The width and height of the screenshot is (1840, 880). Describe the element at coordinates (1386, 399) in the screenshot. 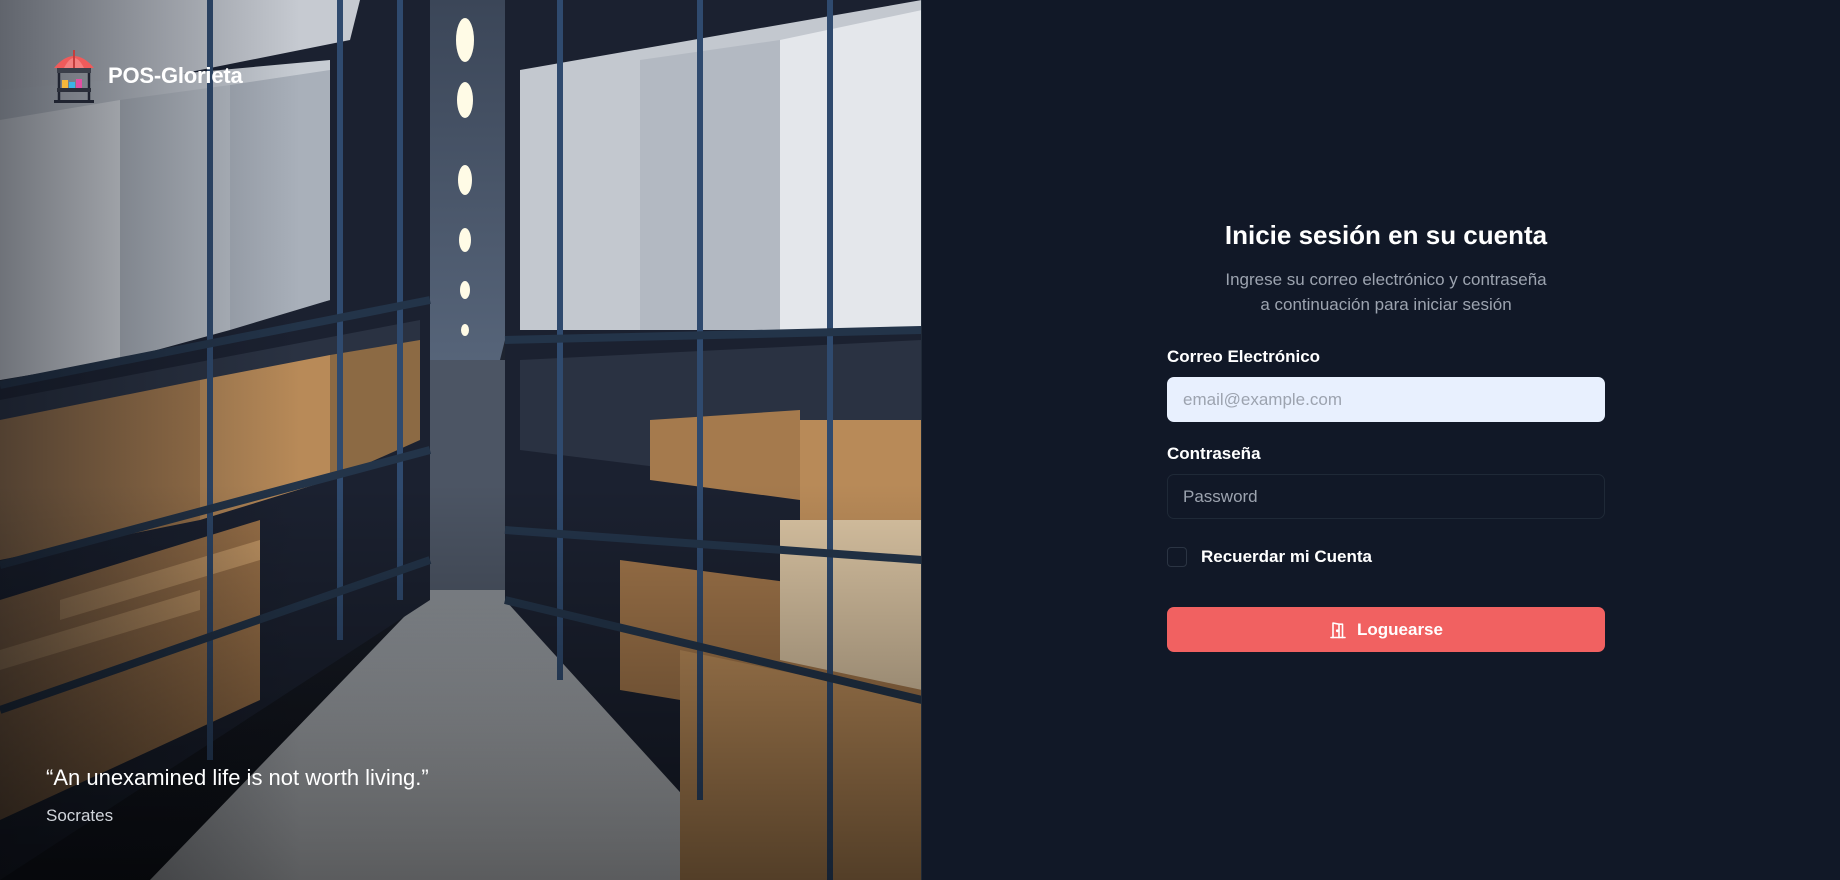

I see `email-field` at that location.